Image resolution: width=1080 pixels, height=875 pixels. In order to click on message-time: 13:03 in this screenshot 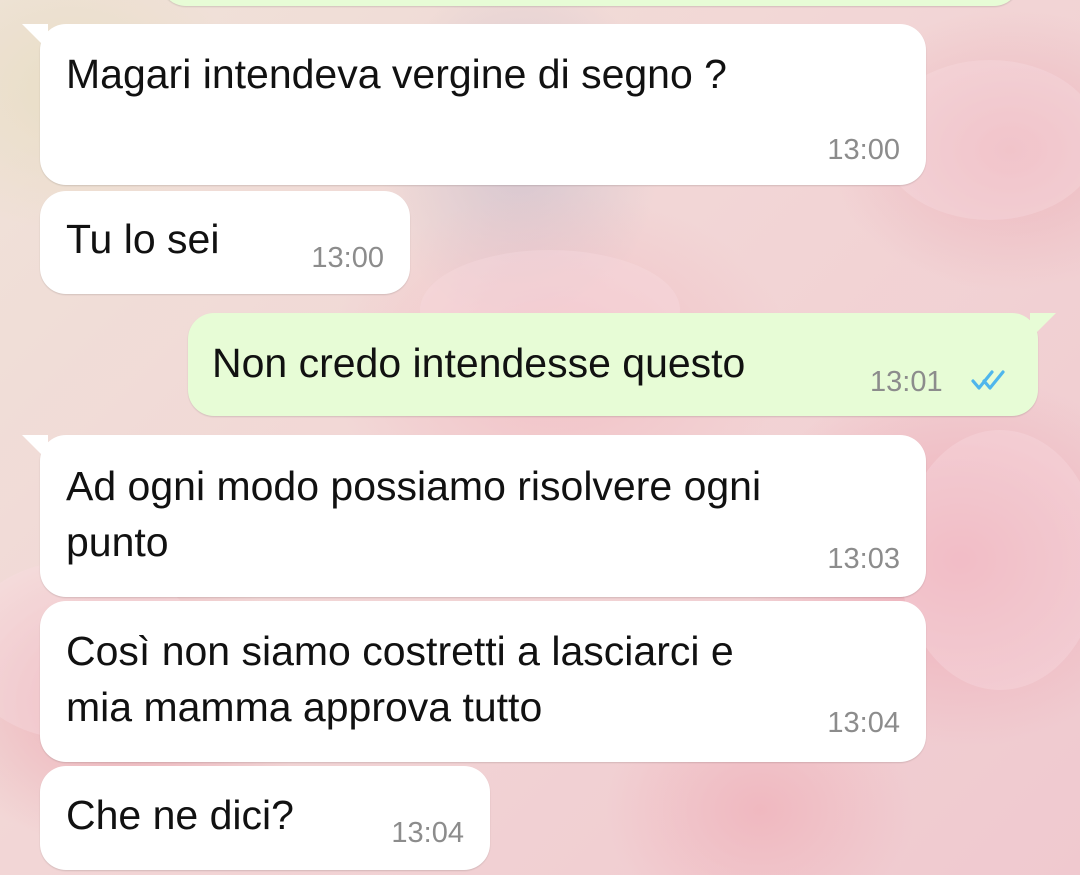, I will do `click(863, 559)`.